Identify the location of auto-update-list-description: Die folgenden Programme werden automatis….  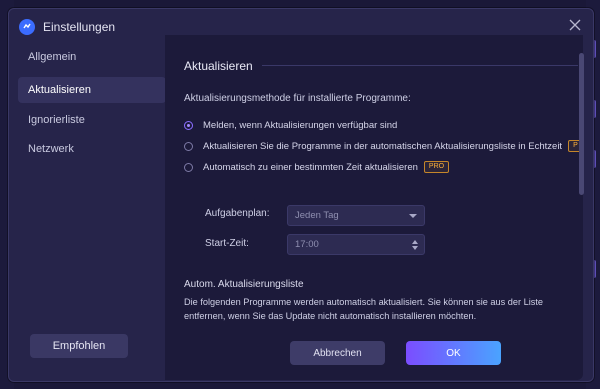
(364, 309).